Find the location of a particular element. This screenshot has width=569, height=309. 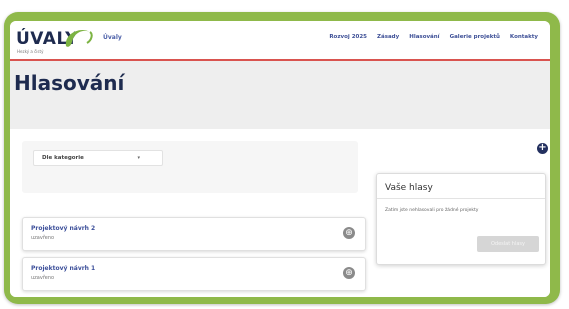

page-title: Hlasování is located at coordinates (69, 83).